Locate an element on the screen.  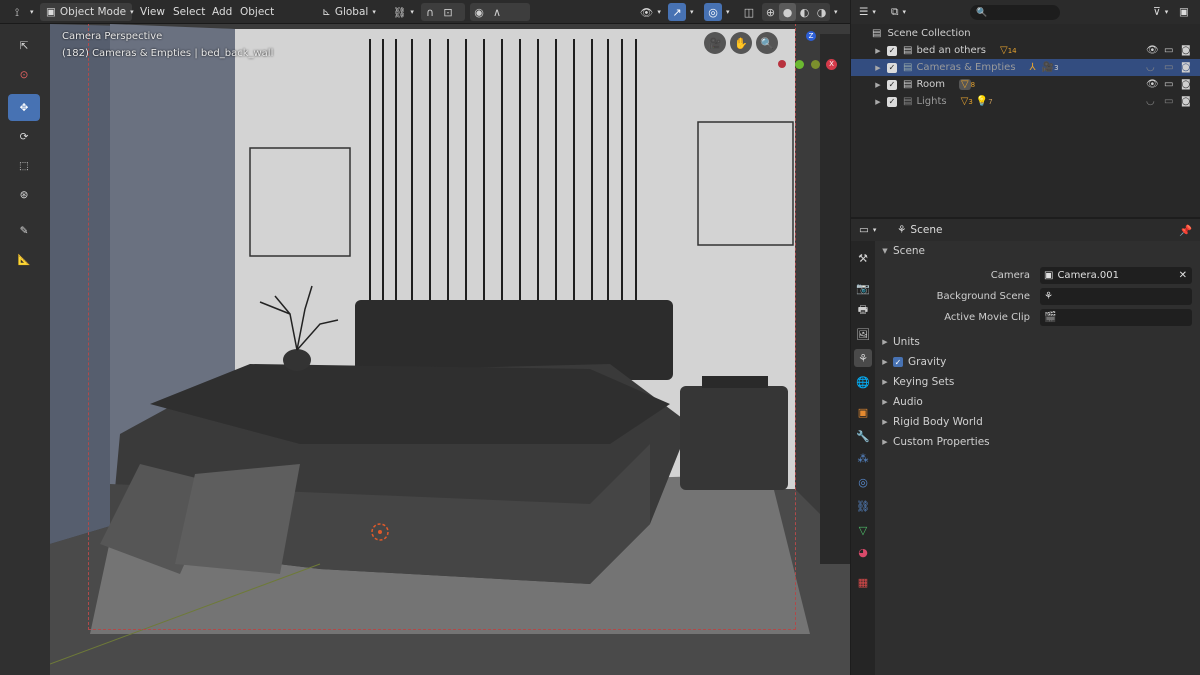
panel-units: ▶ Units is located at coordinates (1037, 342).